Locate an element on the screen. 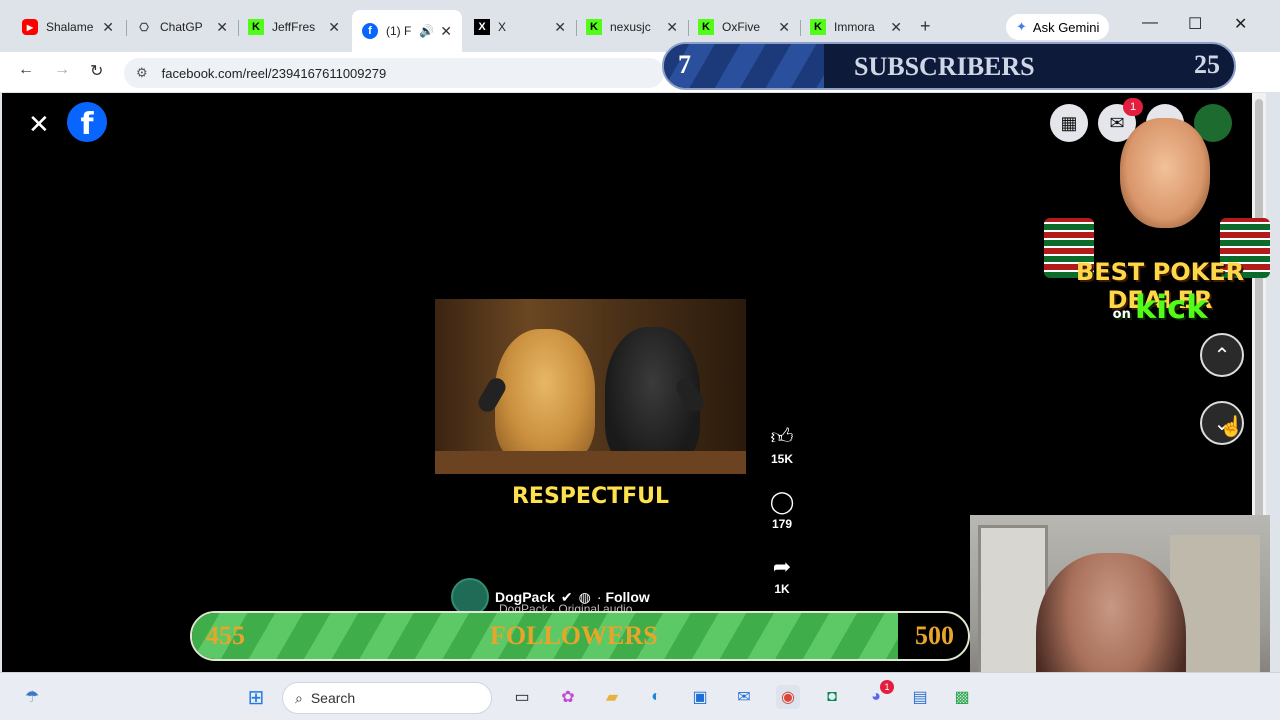 This screenshot has height=720, width=1280. reel-video is located at coordinates (590, 386).